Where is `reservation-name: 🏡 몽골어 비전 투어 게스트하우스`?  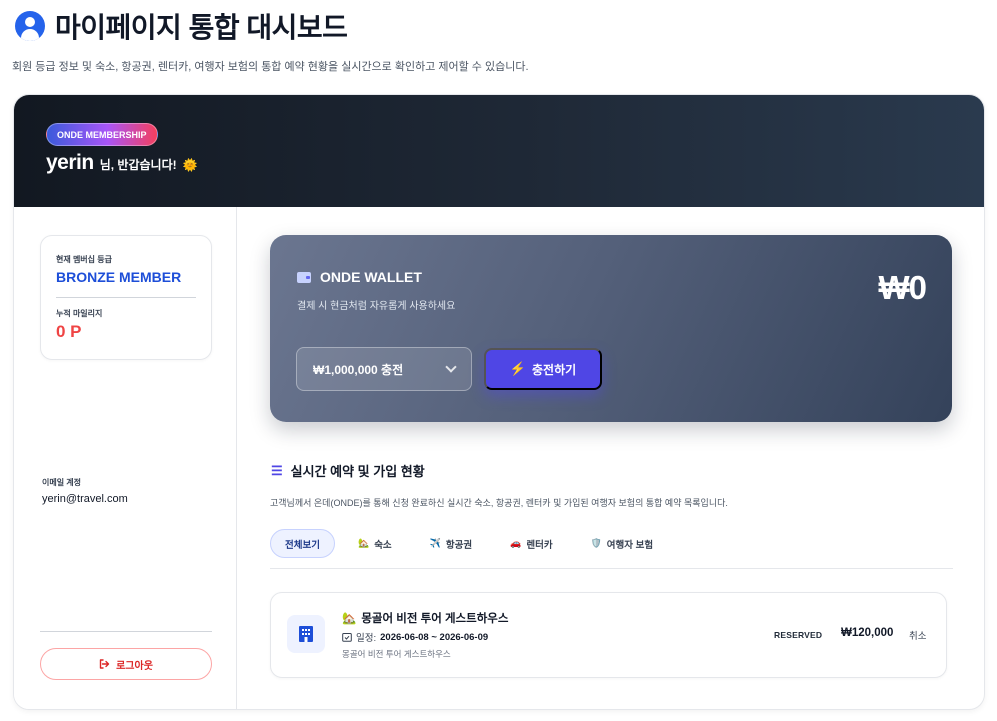
reservation-name: 🏡 몽골어 비전 투어 게스트하우스 is located at coordinates (425, 618).